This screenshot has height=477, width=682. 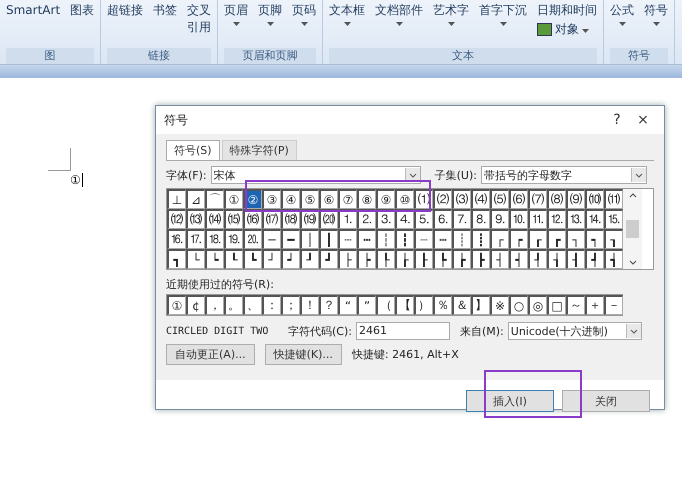 I want to click on ribbon-button: 超链接, so click(x=125, y=10).